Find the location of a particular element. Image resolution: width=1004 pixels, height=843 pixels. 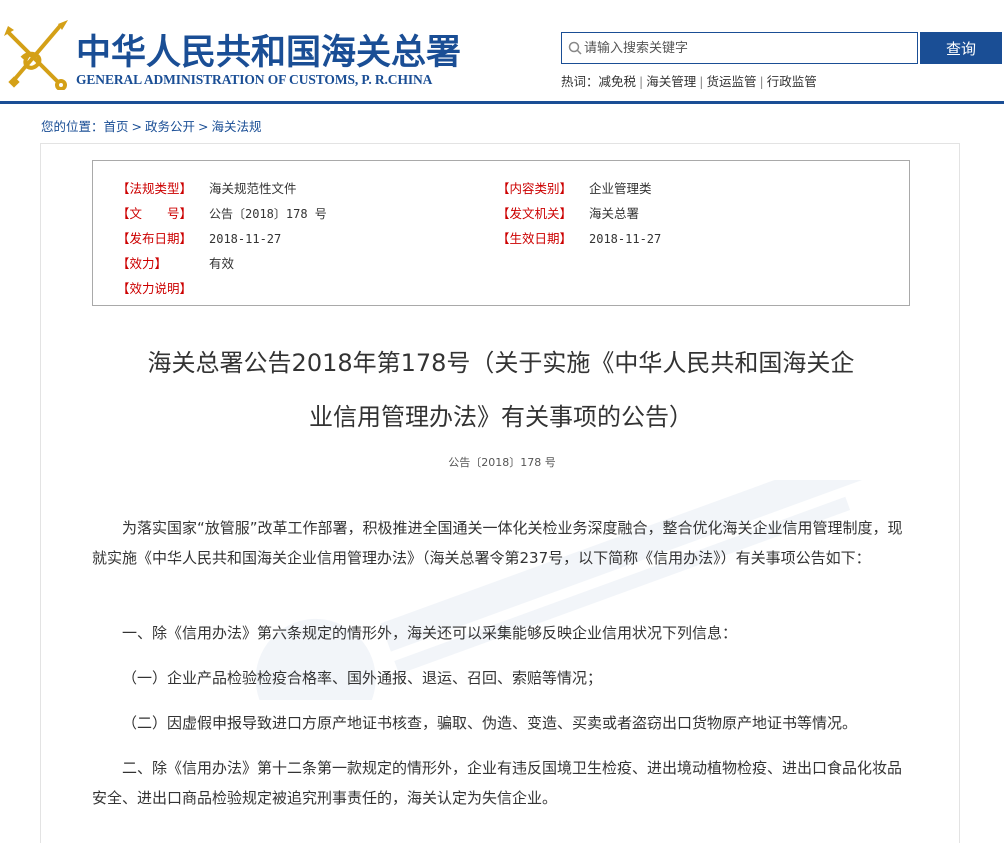

document-title-line: 海关总署公告2018年第178号（关于实施《中华人民共和国海关企 is located at coordinates (501, 363).